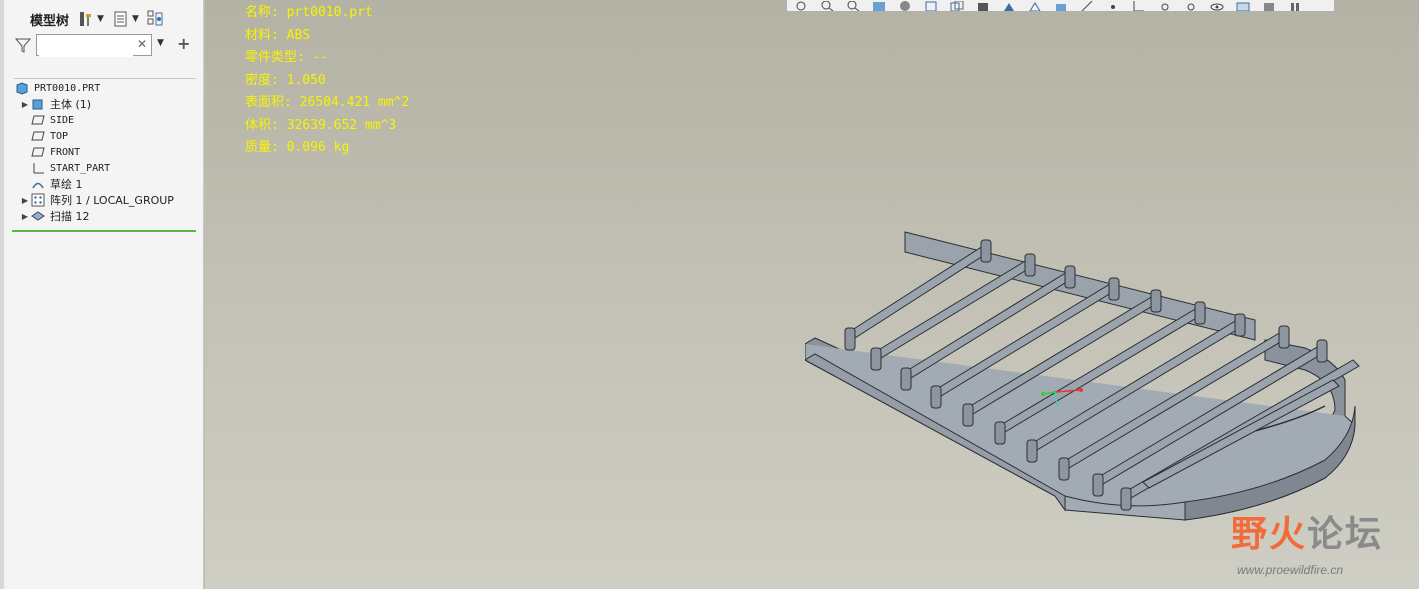  What do you see at coordinates (135, 19) in the screenshot?
I see `show-dropdown-icon: ▼` at bounding box center [135, 19].